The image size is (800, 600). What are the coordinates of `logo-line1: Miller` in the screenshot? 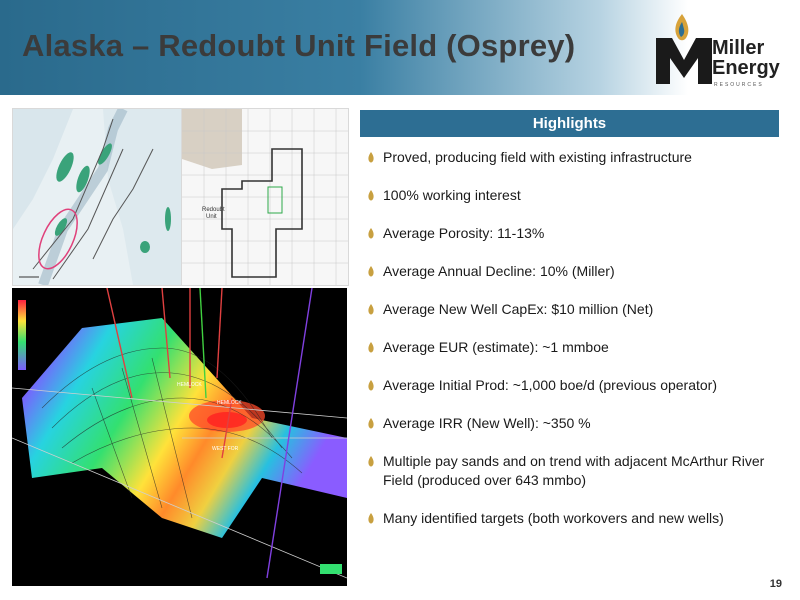 It's located at (738, 48).